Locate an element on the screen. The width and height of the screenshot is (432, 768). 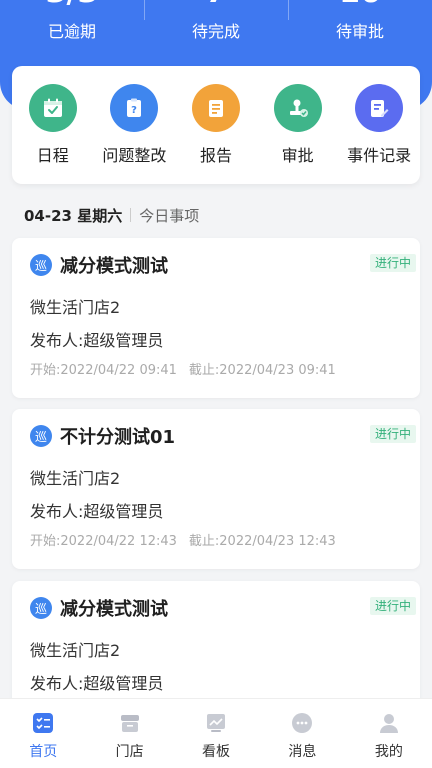
task-time-range: 开始:2022/04/22 12:43 截止:2022/04/23 12:43 is located at coordinates (183, 539).